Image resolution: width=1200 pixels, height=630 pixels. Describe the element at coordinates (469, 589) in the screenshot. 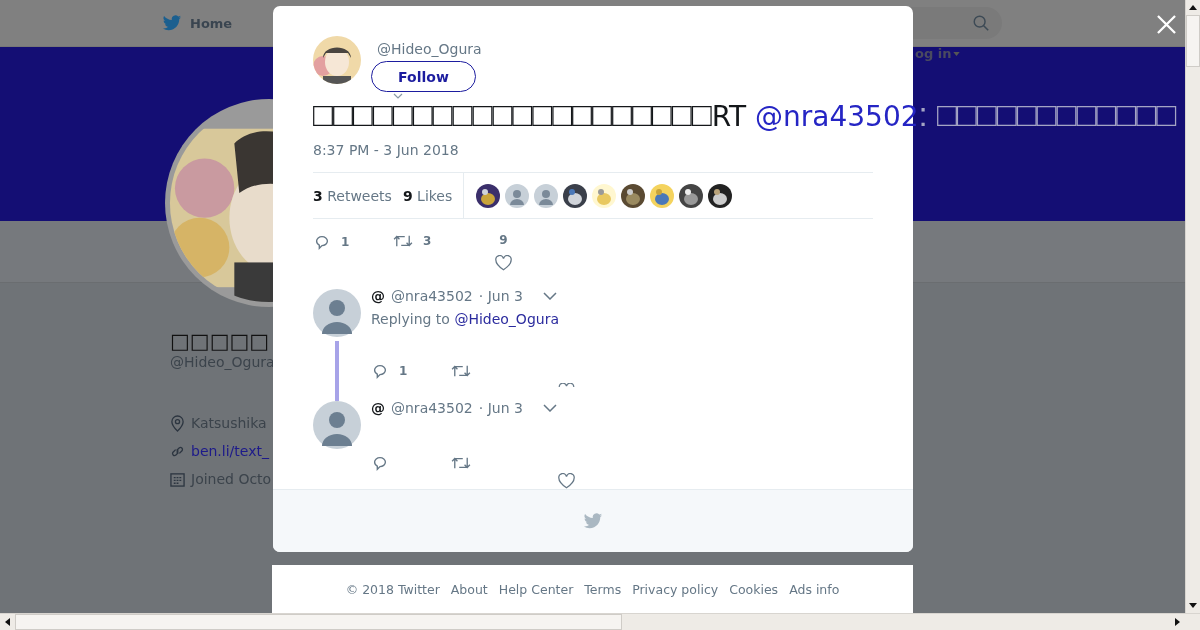

I see `footer-link: About` at that location.